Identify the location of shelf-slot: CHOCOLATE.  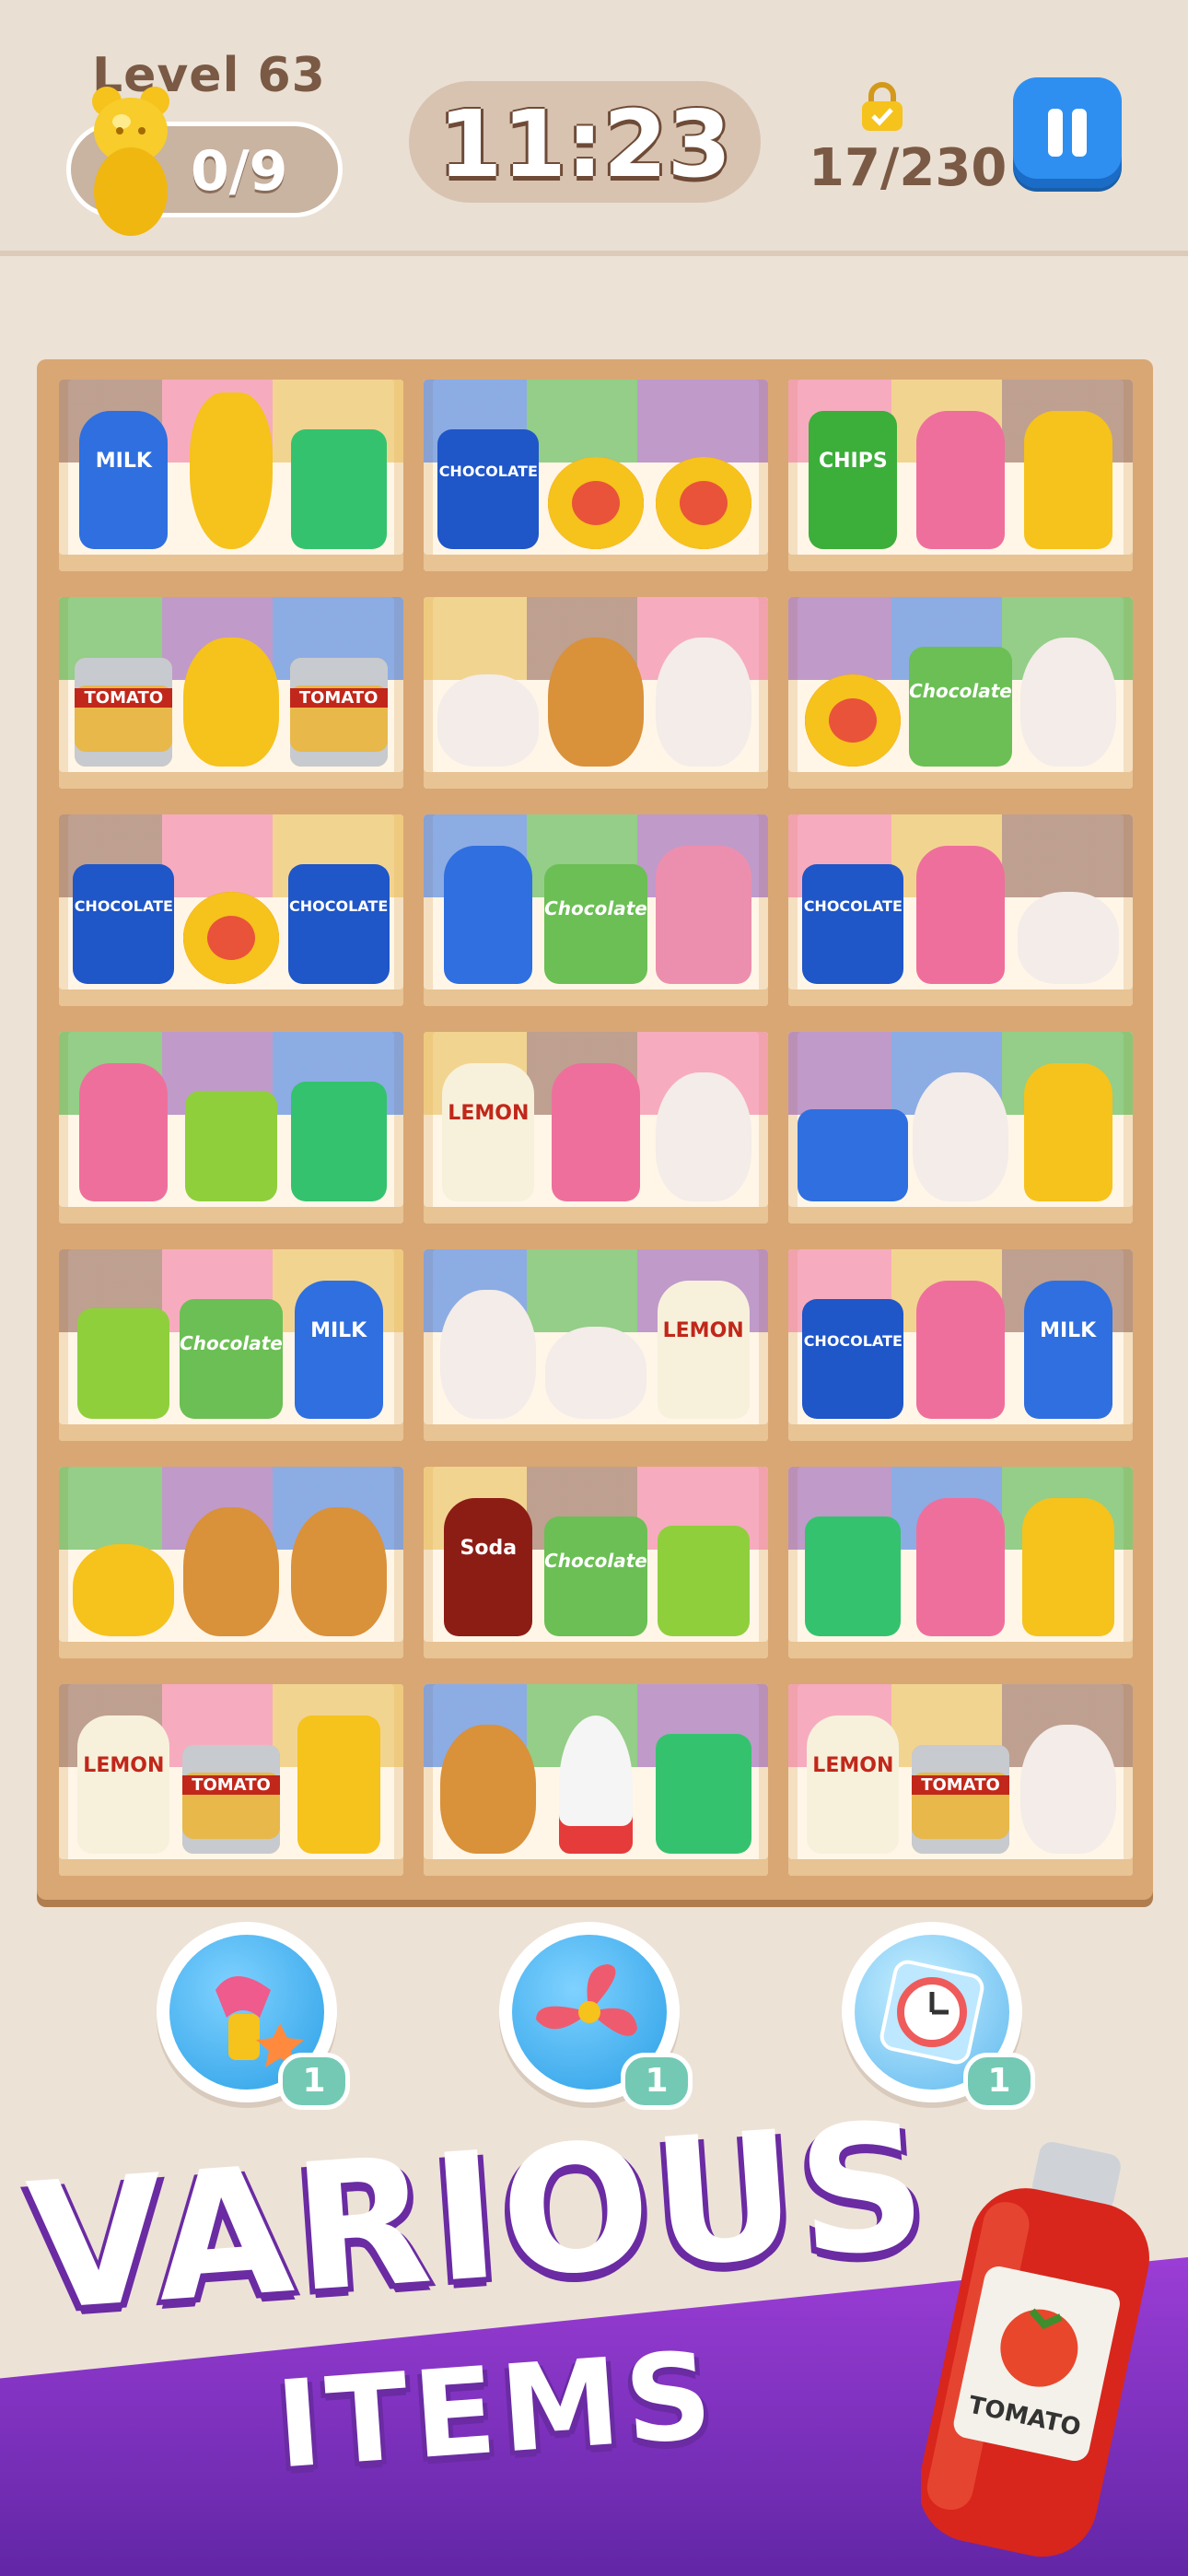
(961, 910).